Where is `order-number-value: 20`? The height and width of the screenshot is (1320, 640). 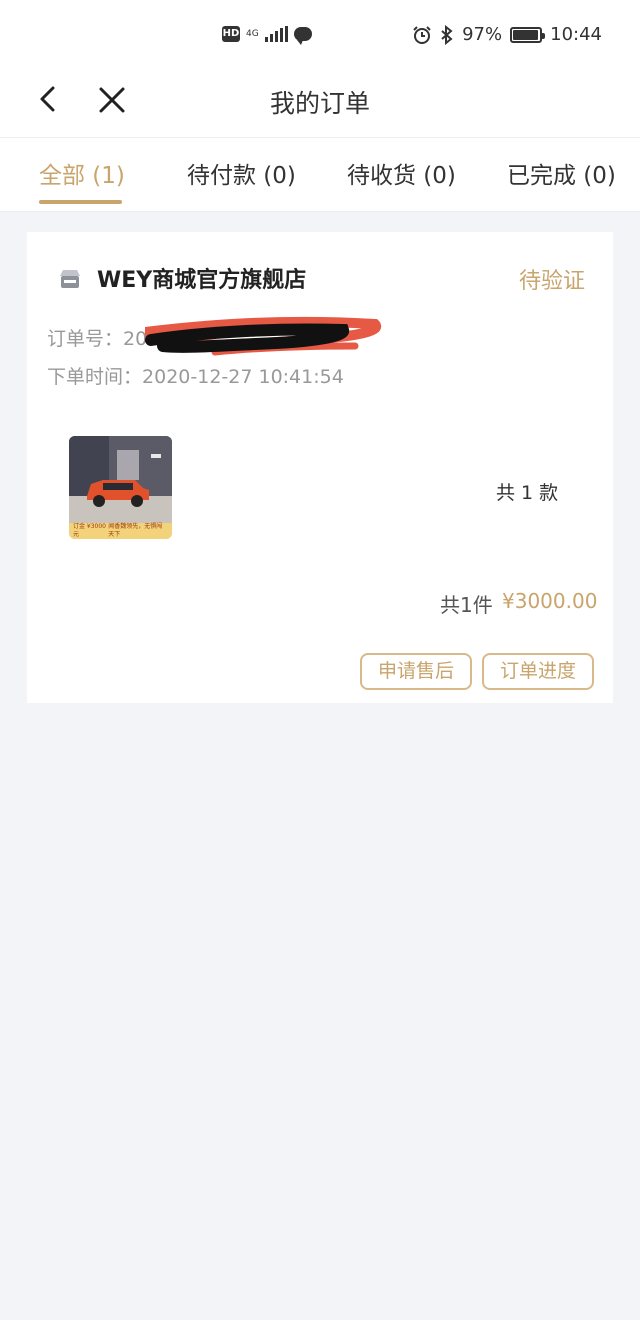 order-number-value: 20 is located at coordinates (135, 339).